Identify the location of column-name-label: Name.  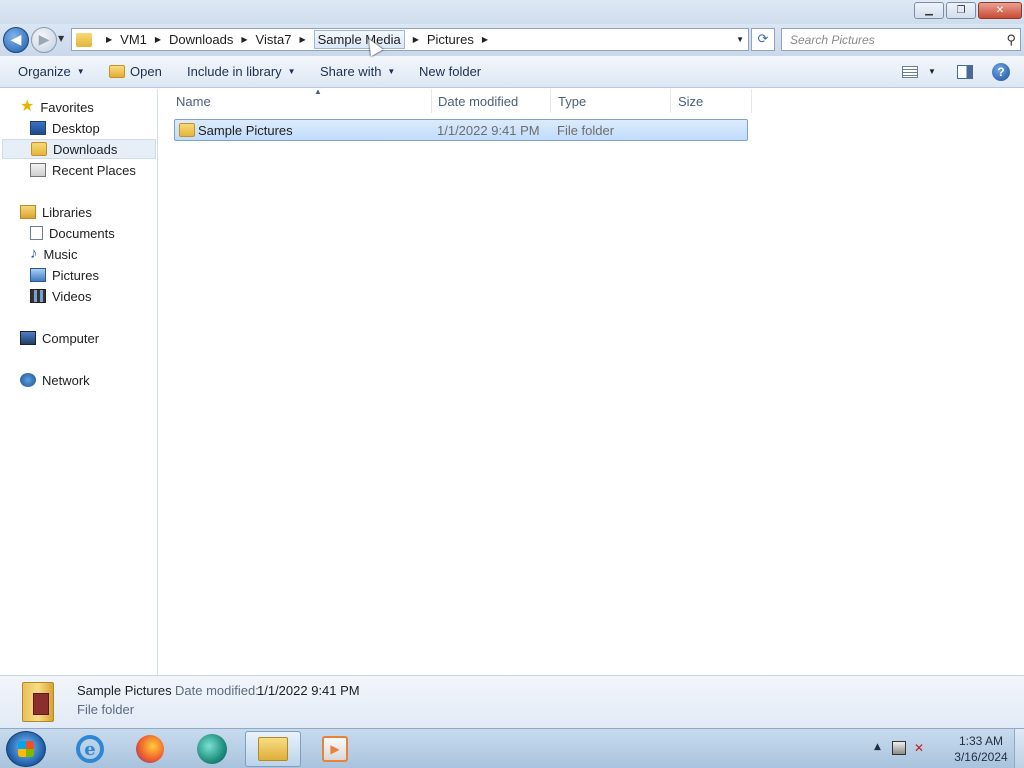
(193, 101).